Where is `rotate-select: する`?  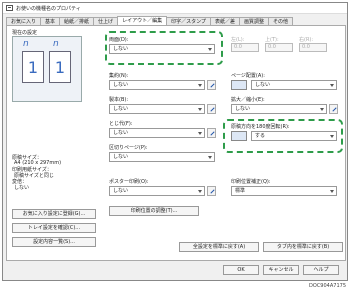
rotate-select: する is located at coordinates (294, 136).